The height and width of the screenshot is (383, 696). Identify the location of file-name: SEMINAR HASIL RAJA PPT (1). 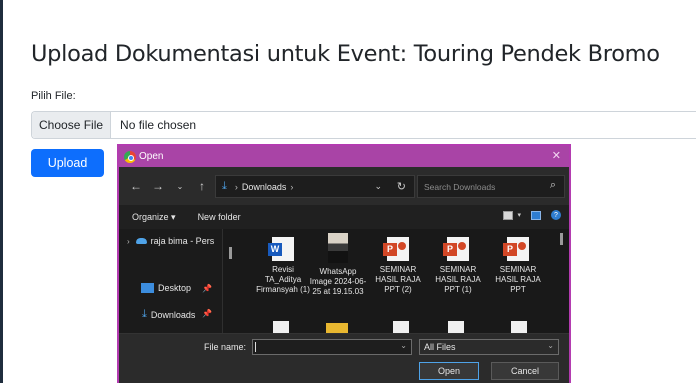
(458, 279).